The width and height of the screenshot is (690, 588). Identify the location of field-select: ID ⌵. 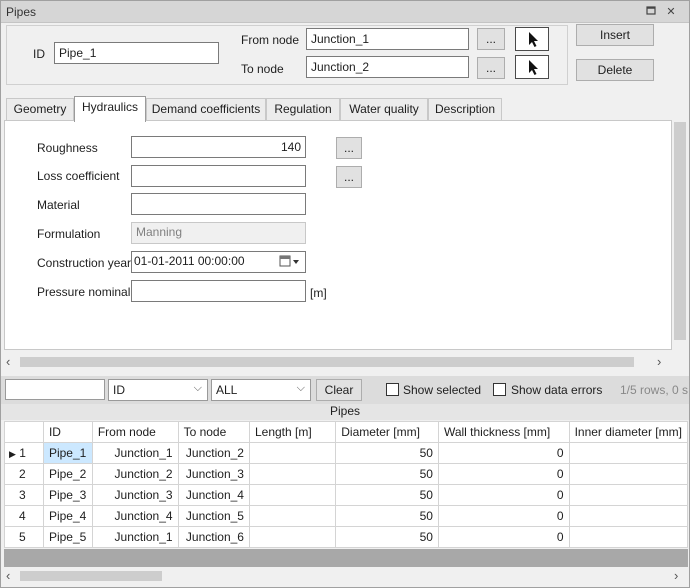
(158, 390).